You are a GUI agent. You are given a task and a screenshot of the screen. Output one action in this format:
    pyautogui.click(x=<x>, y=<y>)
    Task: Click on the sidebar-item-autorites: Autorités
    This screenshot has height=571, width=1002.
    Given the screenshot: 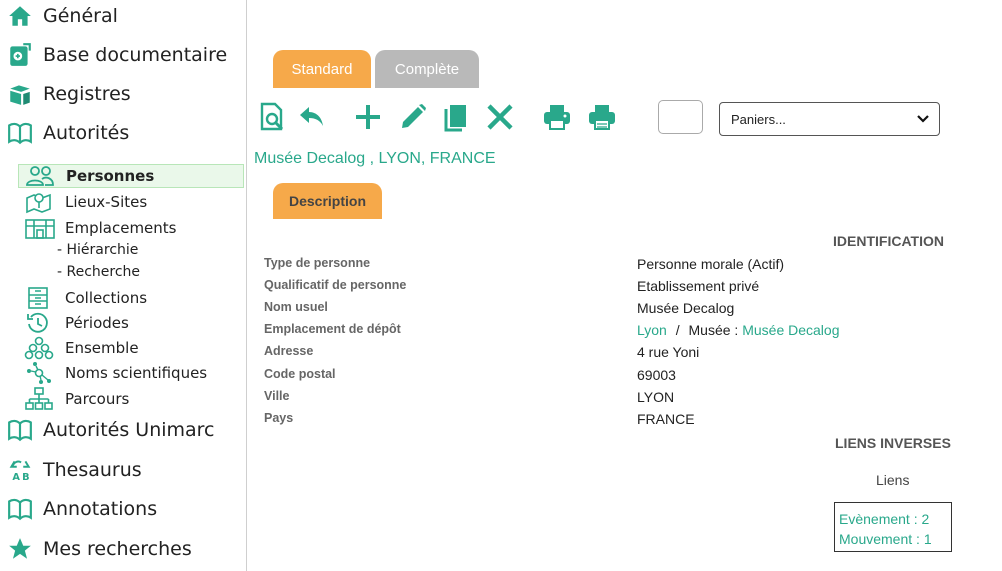 What is the action you would take?
    pyautogui.click(x=67, y=133)
    